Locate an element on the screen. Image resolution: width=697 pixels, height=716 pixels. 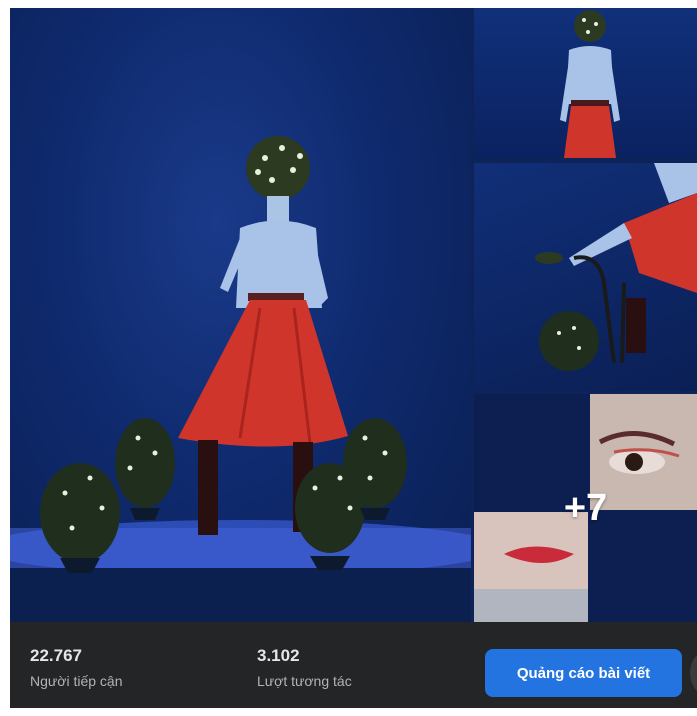
reach-stat: 22.767 Người tiếp cận is located at coordinates (76, 667).